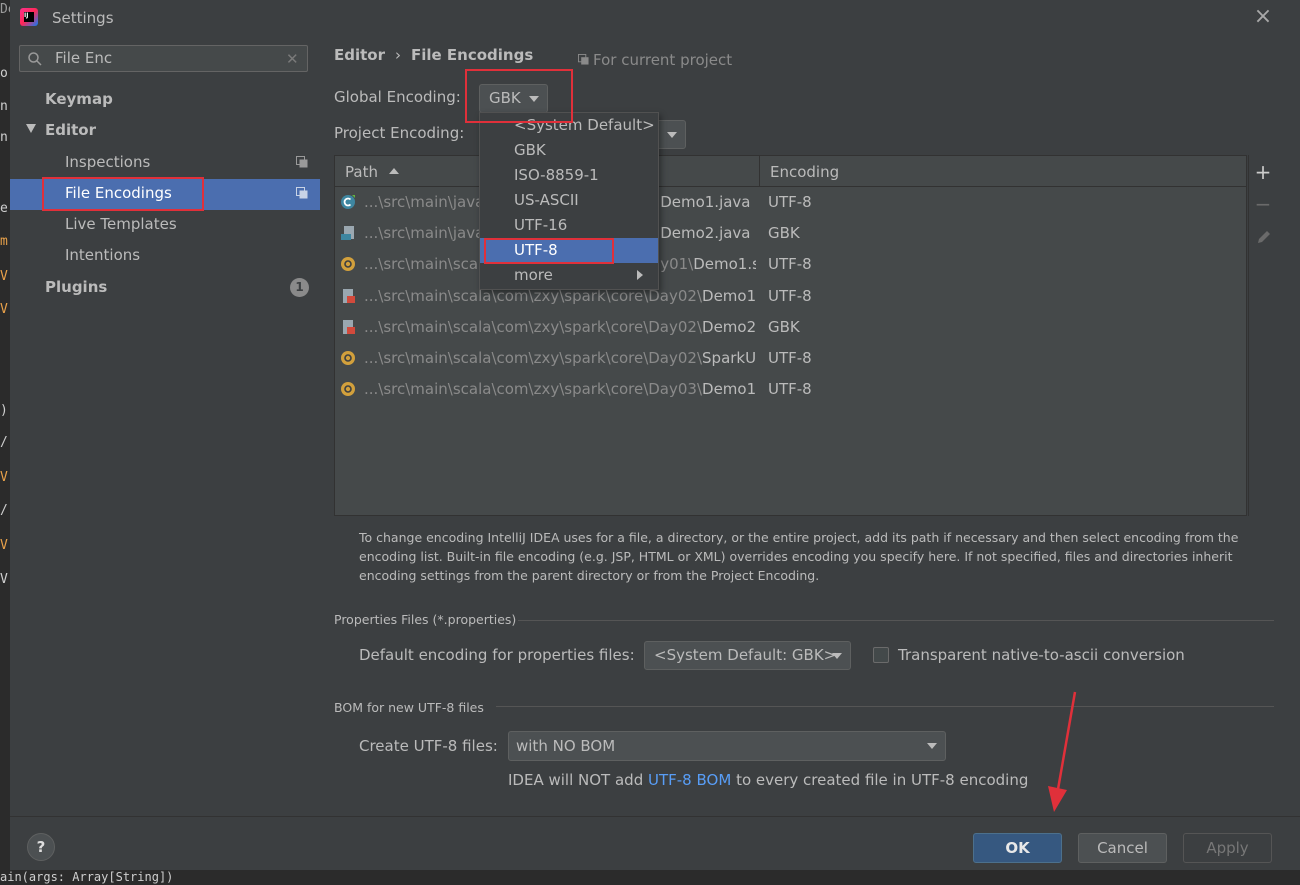 The width and height of the screenshot is (1300, 885). I want to click on table-row: ...\src\main\java aDemo1.java UTF-8, so click(790, 202).